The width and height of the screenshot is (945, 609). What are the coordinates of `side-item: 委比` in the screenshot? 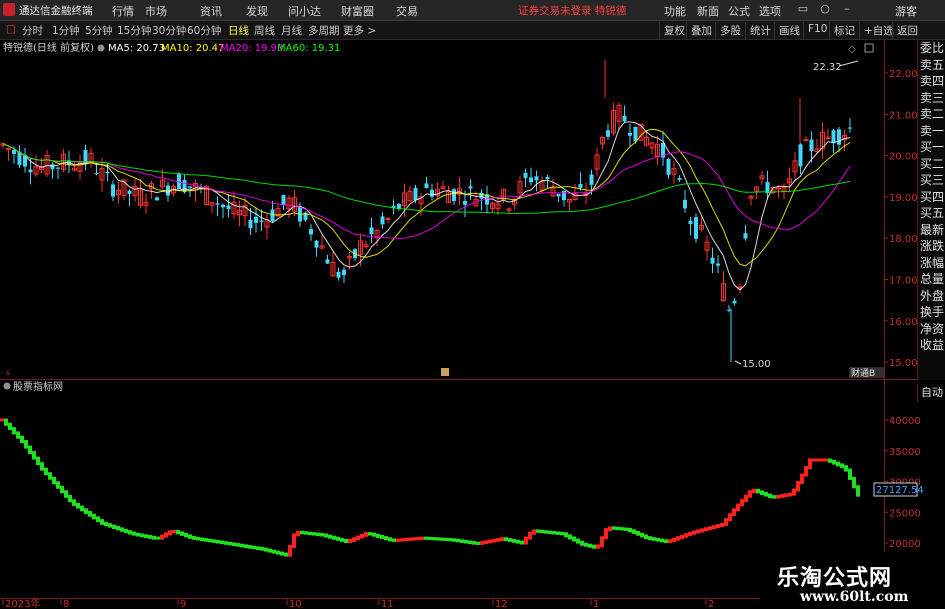 It's located at (931, 48).